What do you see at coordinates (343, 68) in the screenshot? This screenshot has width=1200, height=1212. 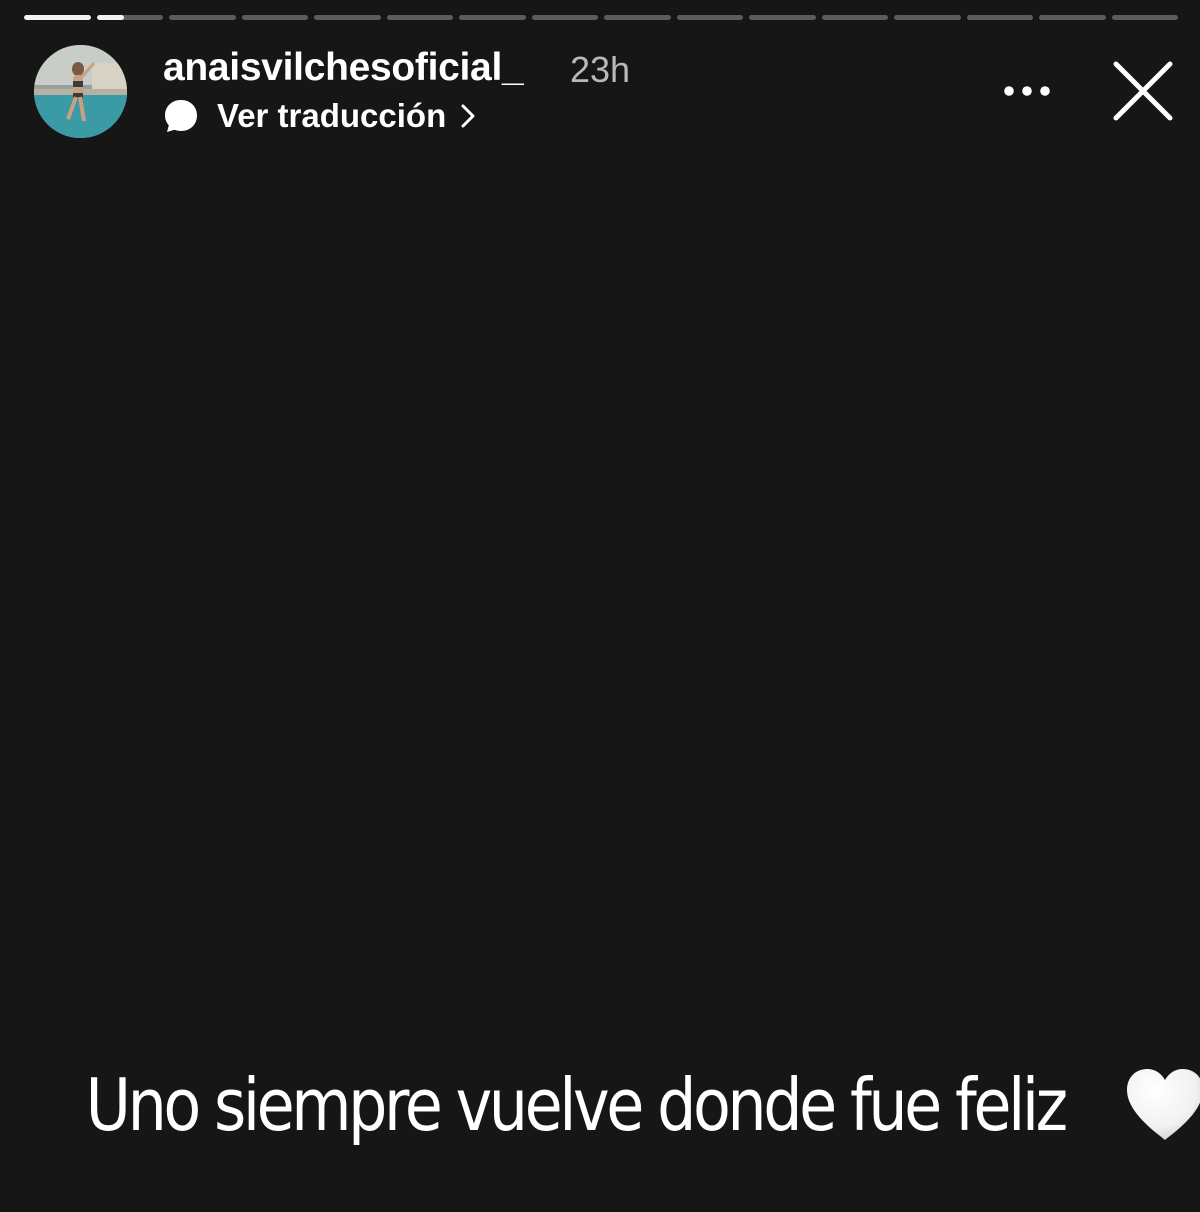 I see `username-link: anaisvilchesoficial_` at bounding box center [343, 68].